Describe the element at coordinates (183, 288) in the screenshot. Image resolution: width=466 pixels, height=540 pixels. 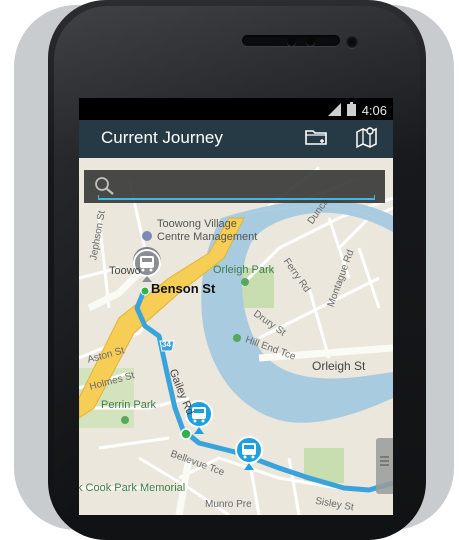
I see `map-label-benson-st: Benson St` at that location.